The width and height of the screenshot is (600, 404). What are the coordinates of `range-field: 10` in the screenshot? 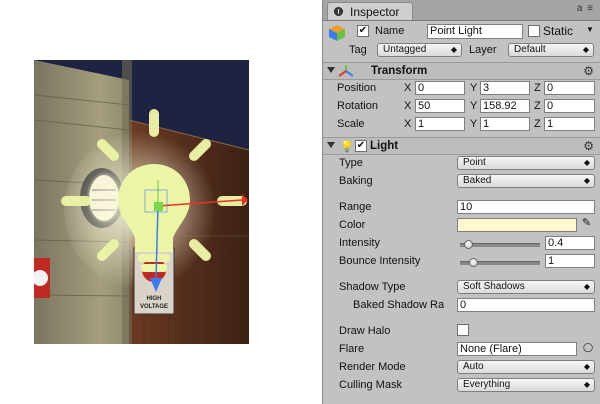 It's located at (526, 207).